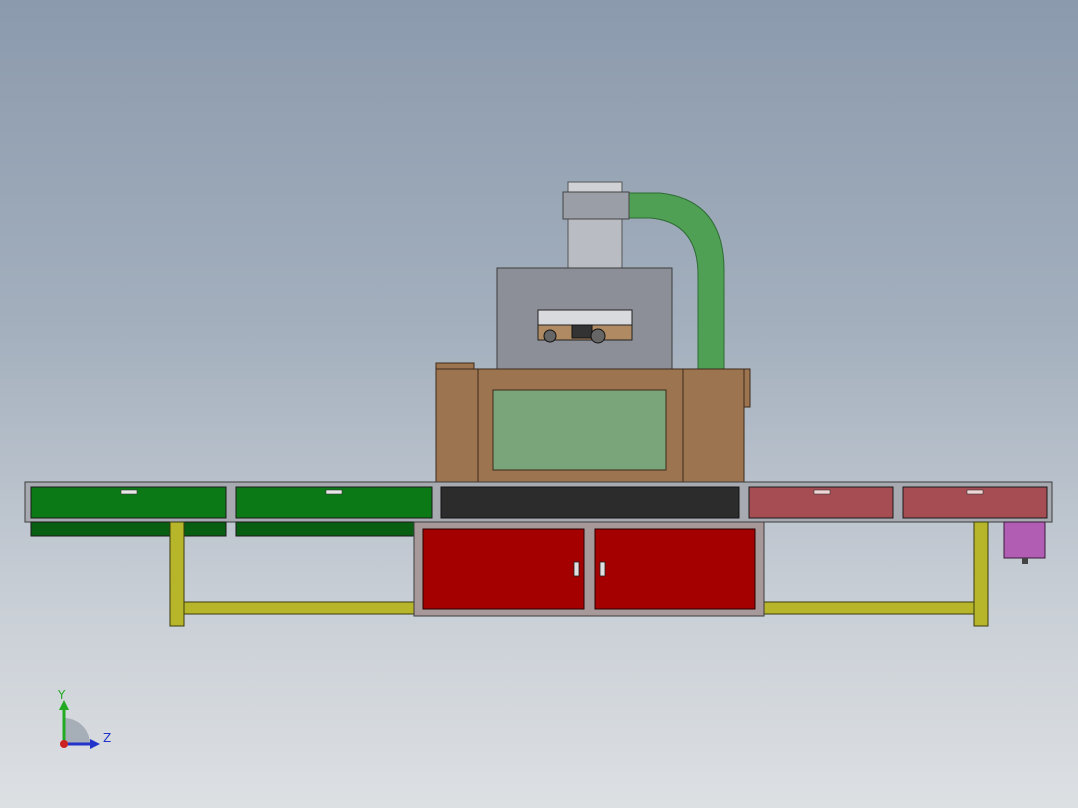 Image resolution: width=1078 pixels, height=808 pixels. I want to click on triad-y-label: Y, so click(62, 695).